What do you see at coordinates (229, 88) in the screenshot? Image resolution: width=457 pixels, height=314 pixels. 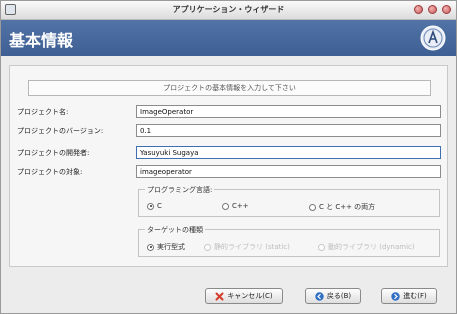 I see `instruction-banner: プロジェクトの基本情報を入力して下さい` at bounding box center [229, 88].